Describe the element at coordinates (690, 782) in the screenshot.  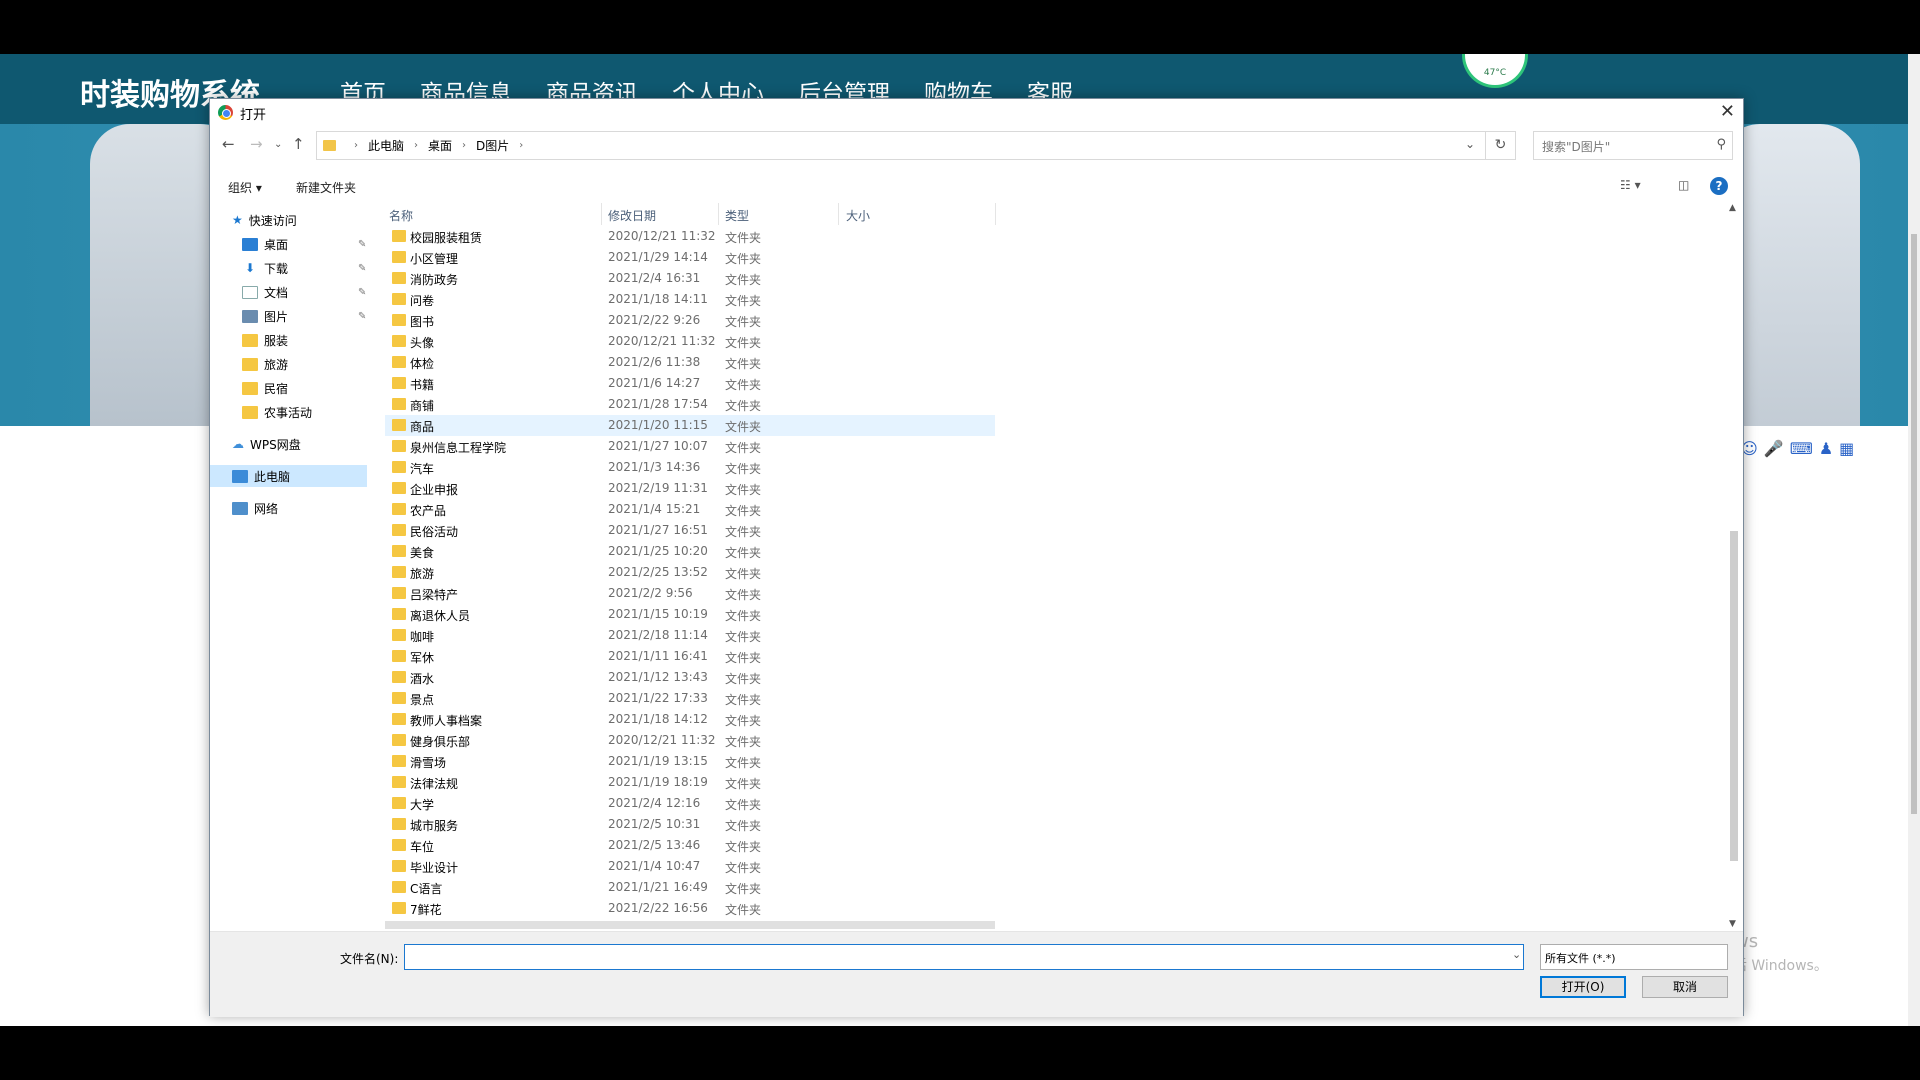
I see `file-row: 法律法规 2021/1/19 18:19 文件夹` at that location.